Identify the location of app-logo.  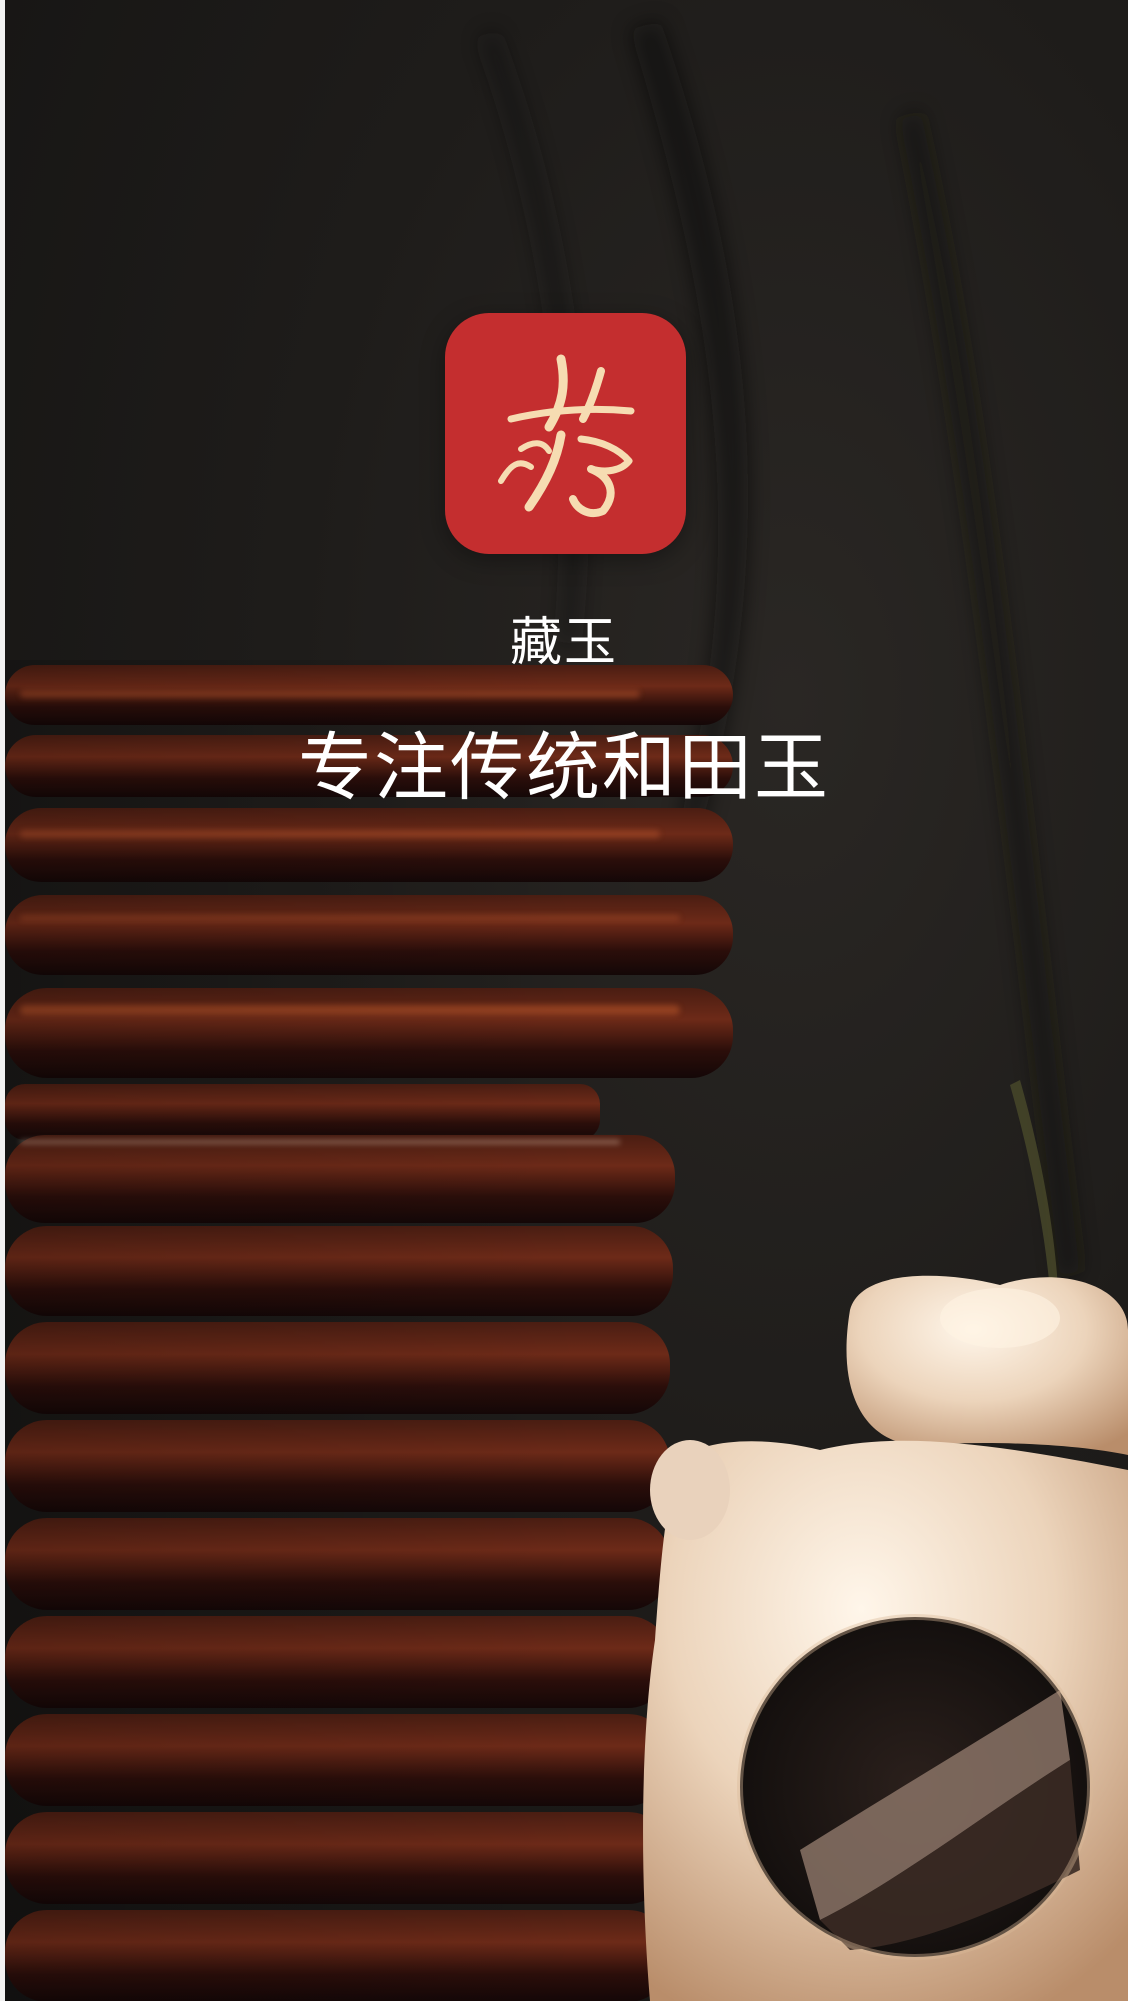
(565, 433).